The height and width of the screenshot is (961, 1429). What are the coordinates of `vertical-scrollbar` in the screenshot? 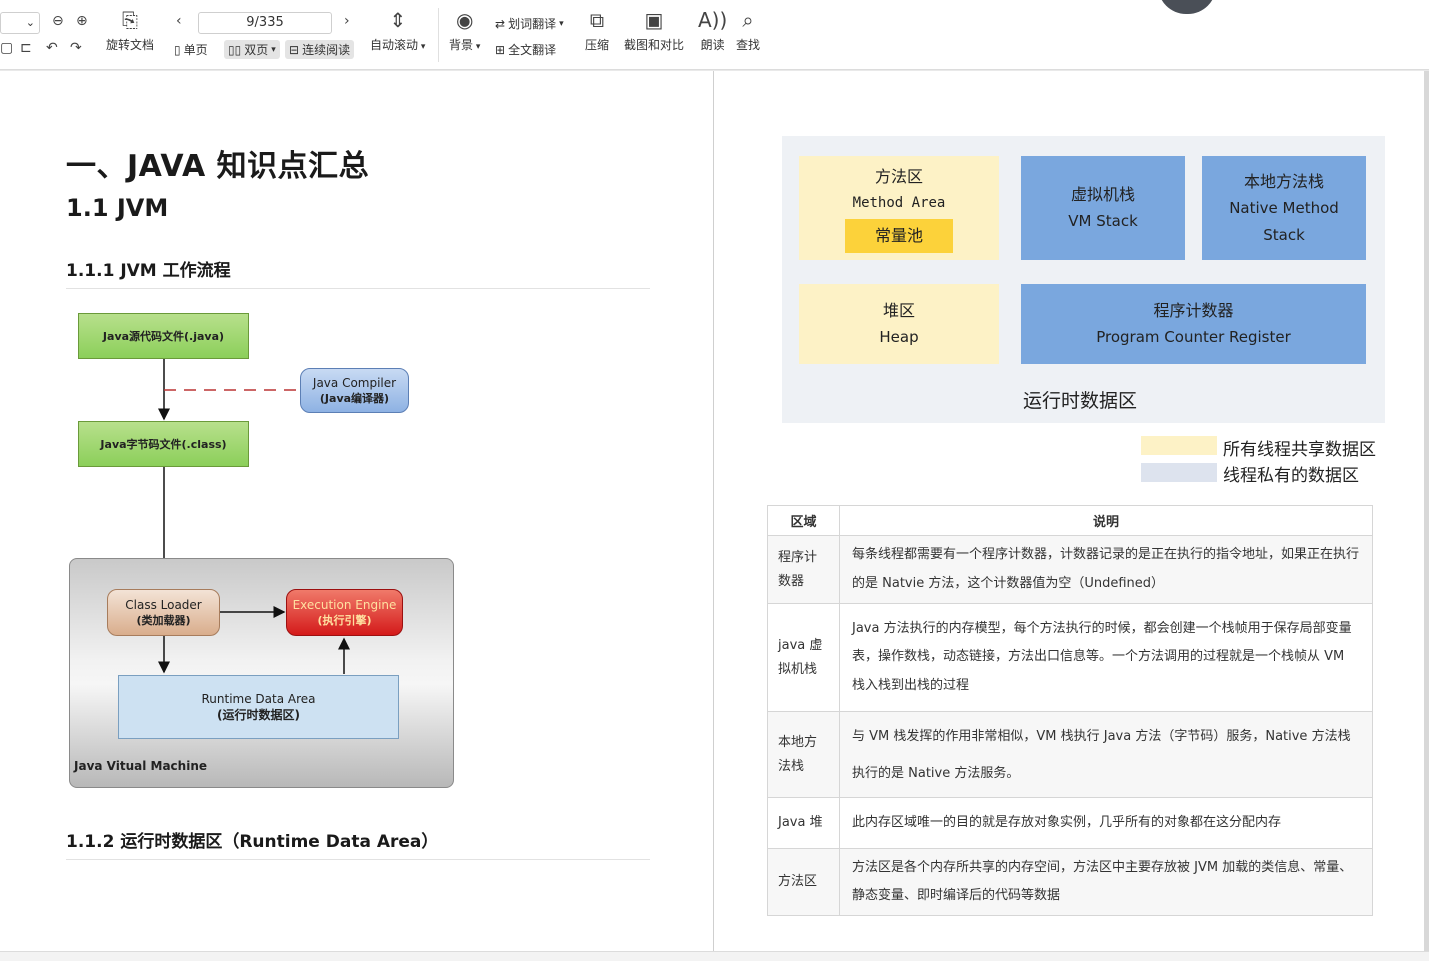 It's located at (1426, 511).